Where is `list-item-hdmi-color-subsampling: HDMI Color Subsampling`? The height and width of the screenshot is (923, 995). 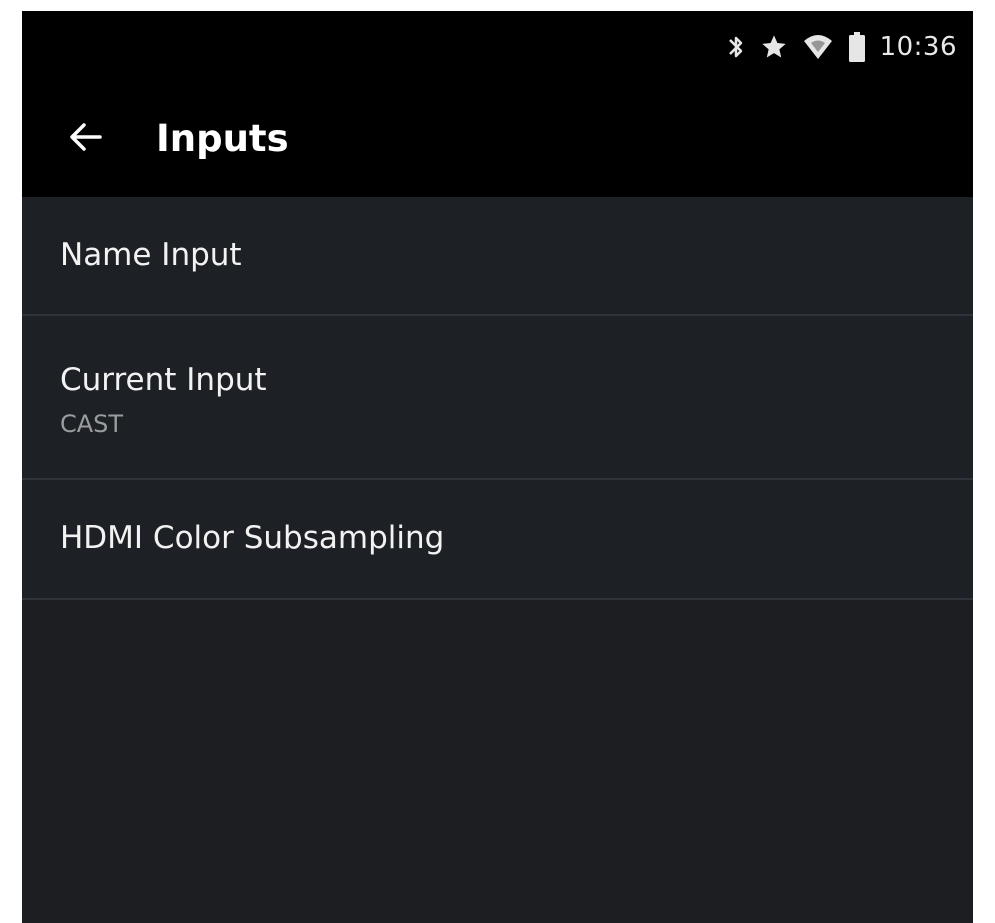
list-item-hdmi-color-subsampling: HDMI Color Subsampling is located at coordinates (497, 540).